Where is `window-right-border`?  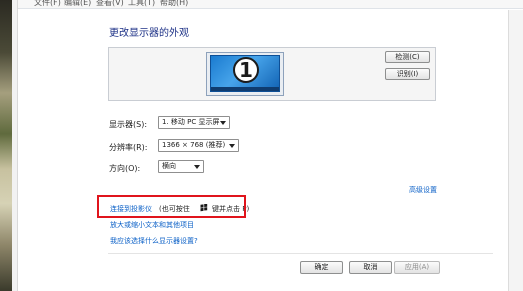 window-right-border is located at coordinates (515, 150).